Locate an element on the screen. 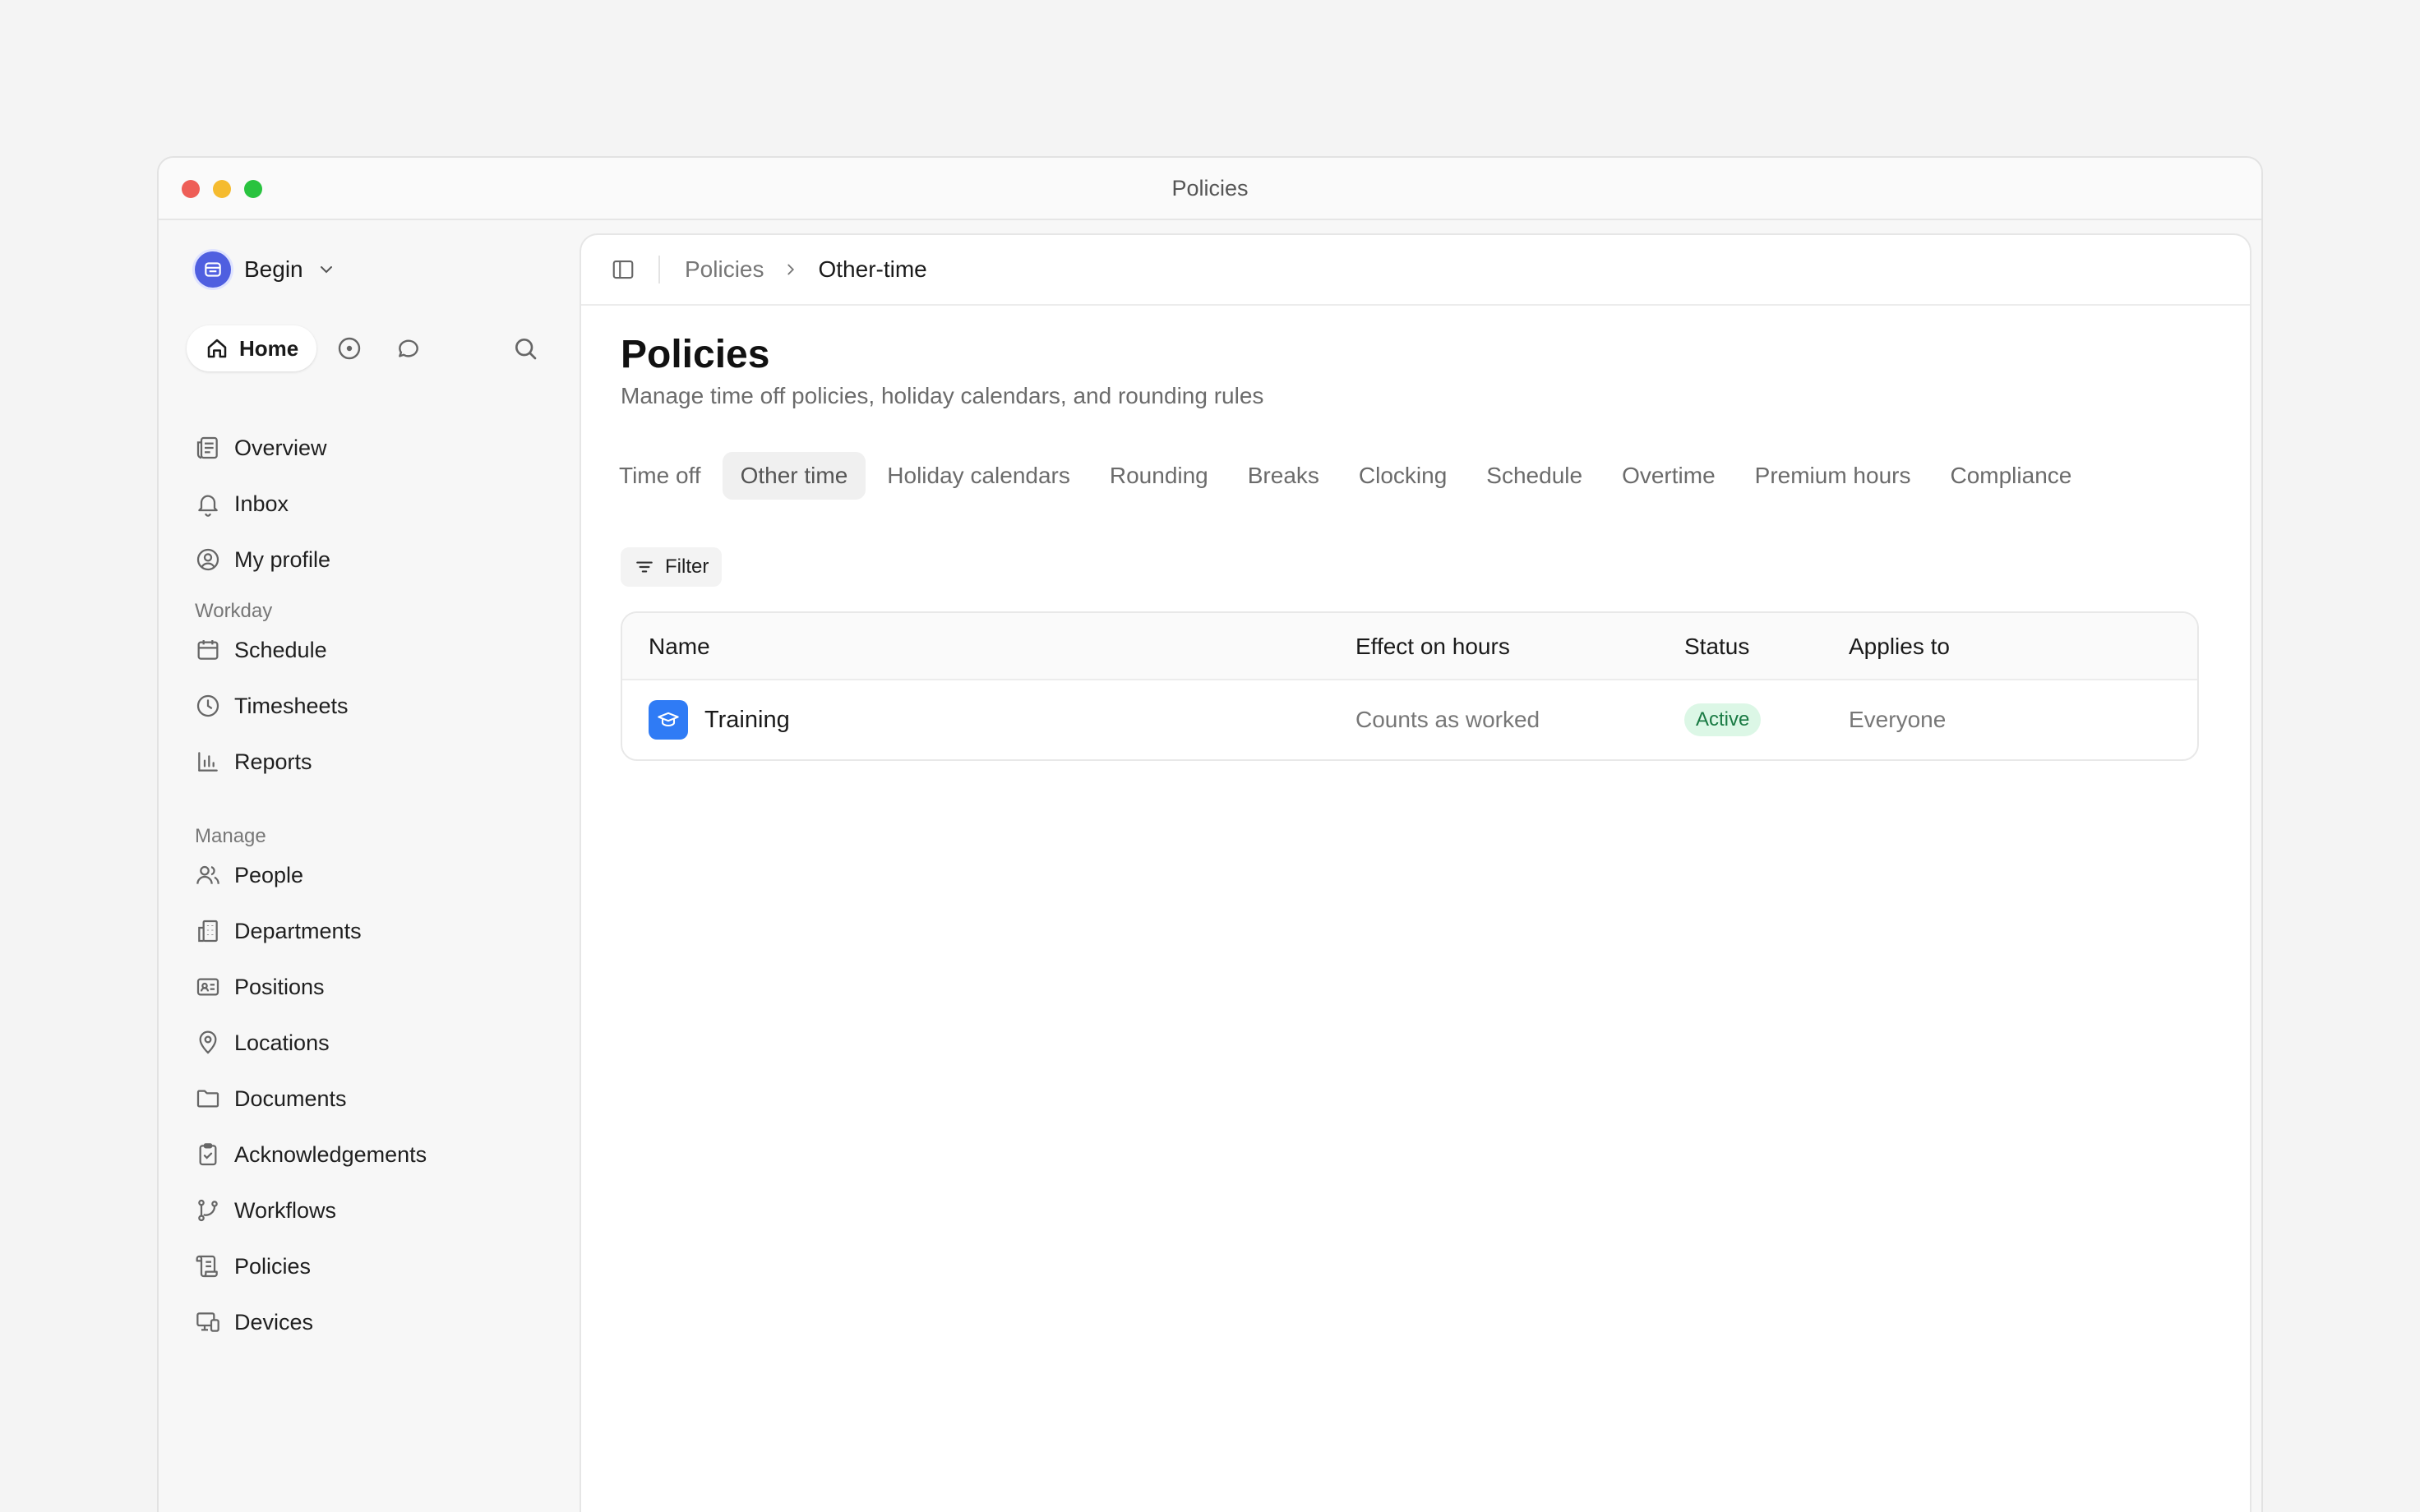  table-header: Name Effect on hours Status Applies to is located at coordinates (1409, 647).